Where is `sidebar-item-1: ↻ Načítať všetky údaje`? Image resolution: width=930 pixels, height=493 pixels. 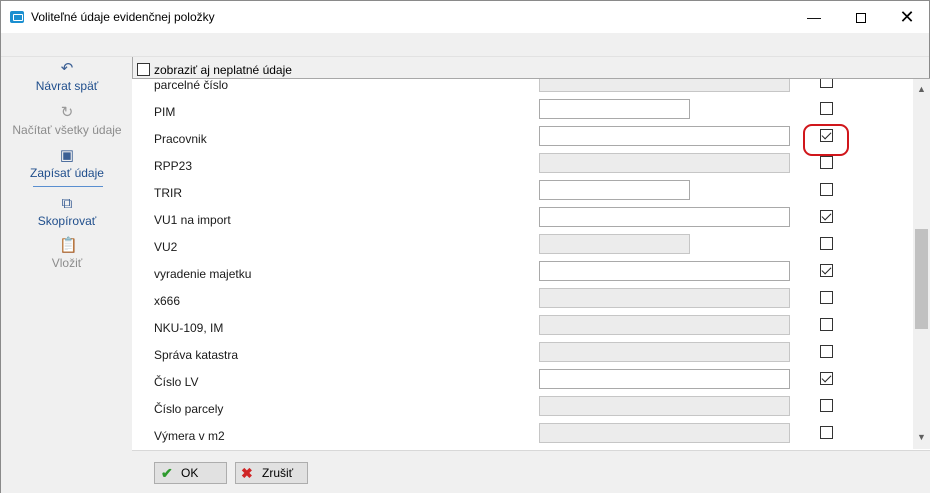 sidebar-item-1: ↻ Načítať všetky údaje is located at coordinates (67, 121).